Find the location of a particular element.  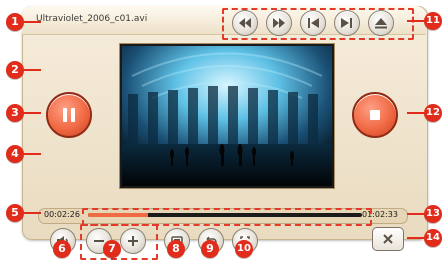

callout-2: 2 is located at coordinates (15, 70).